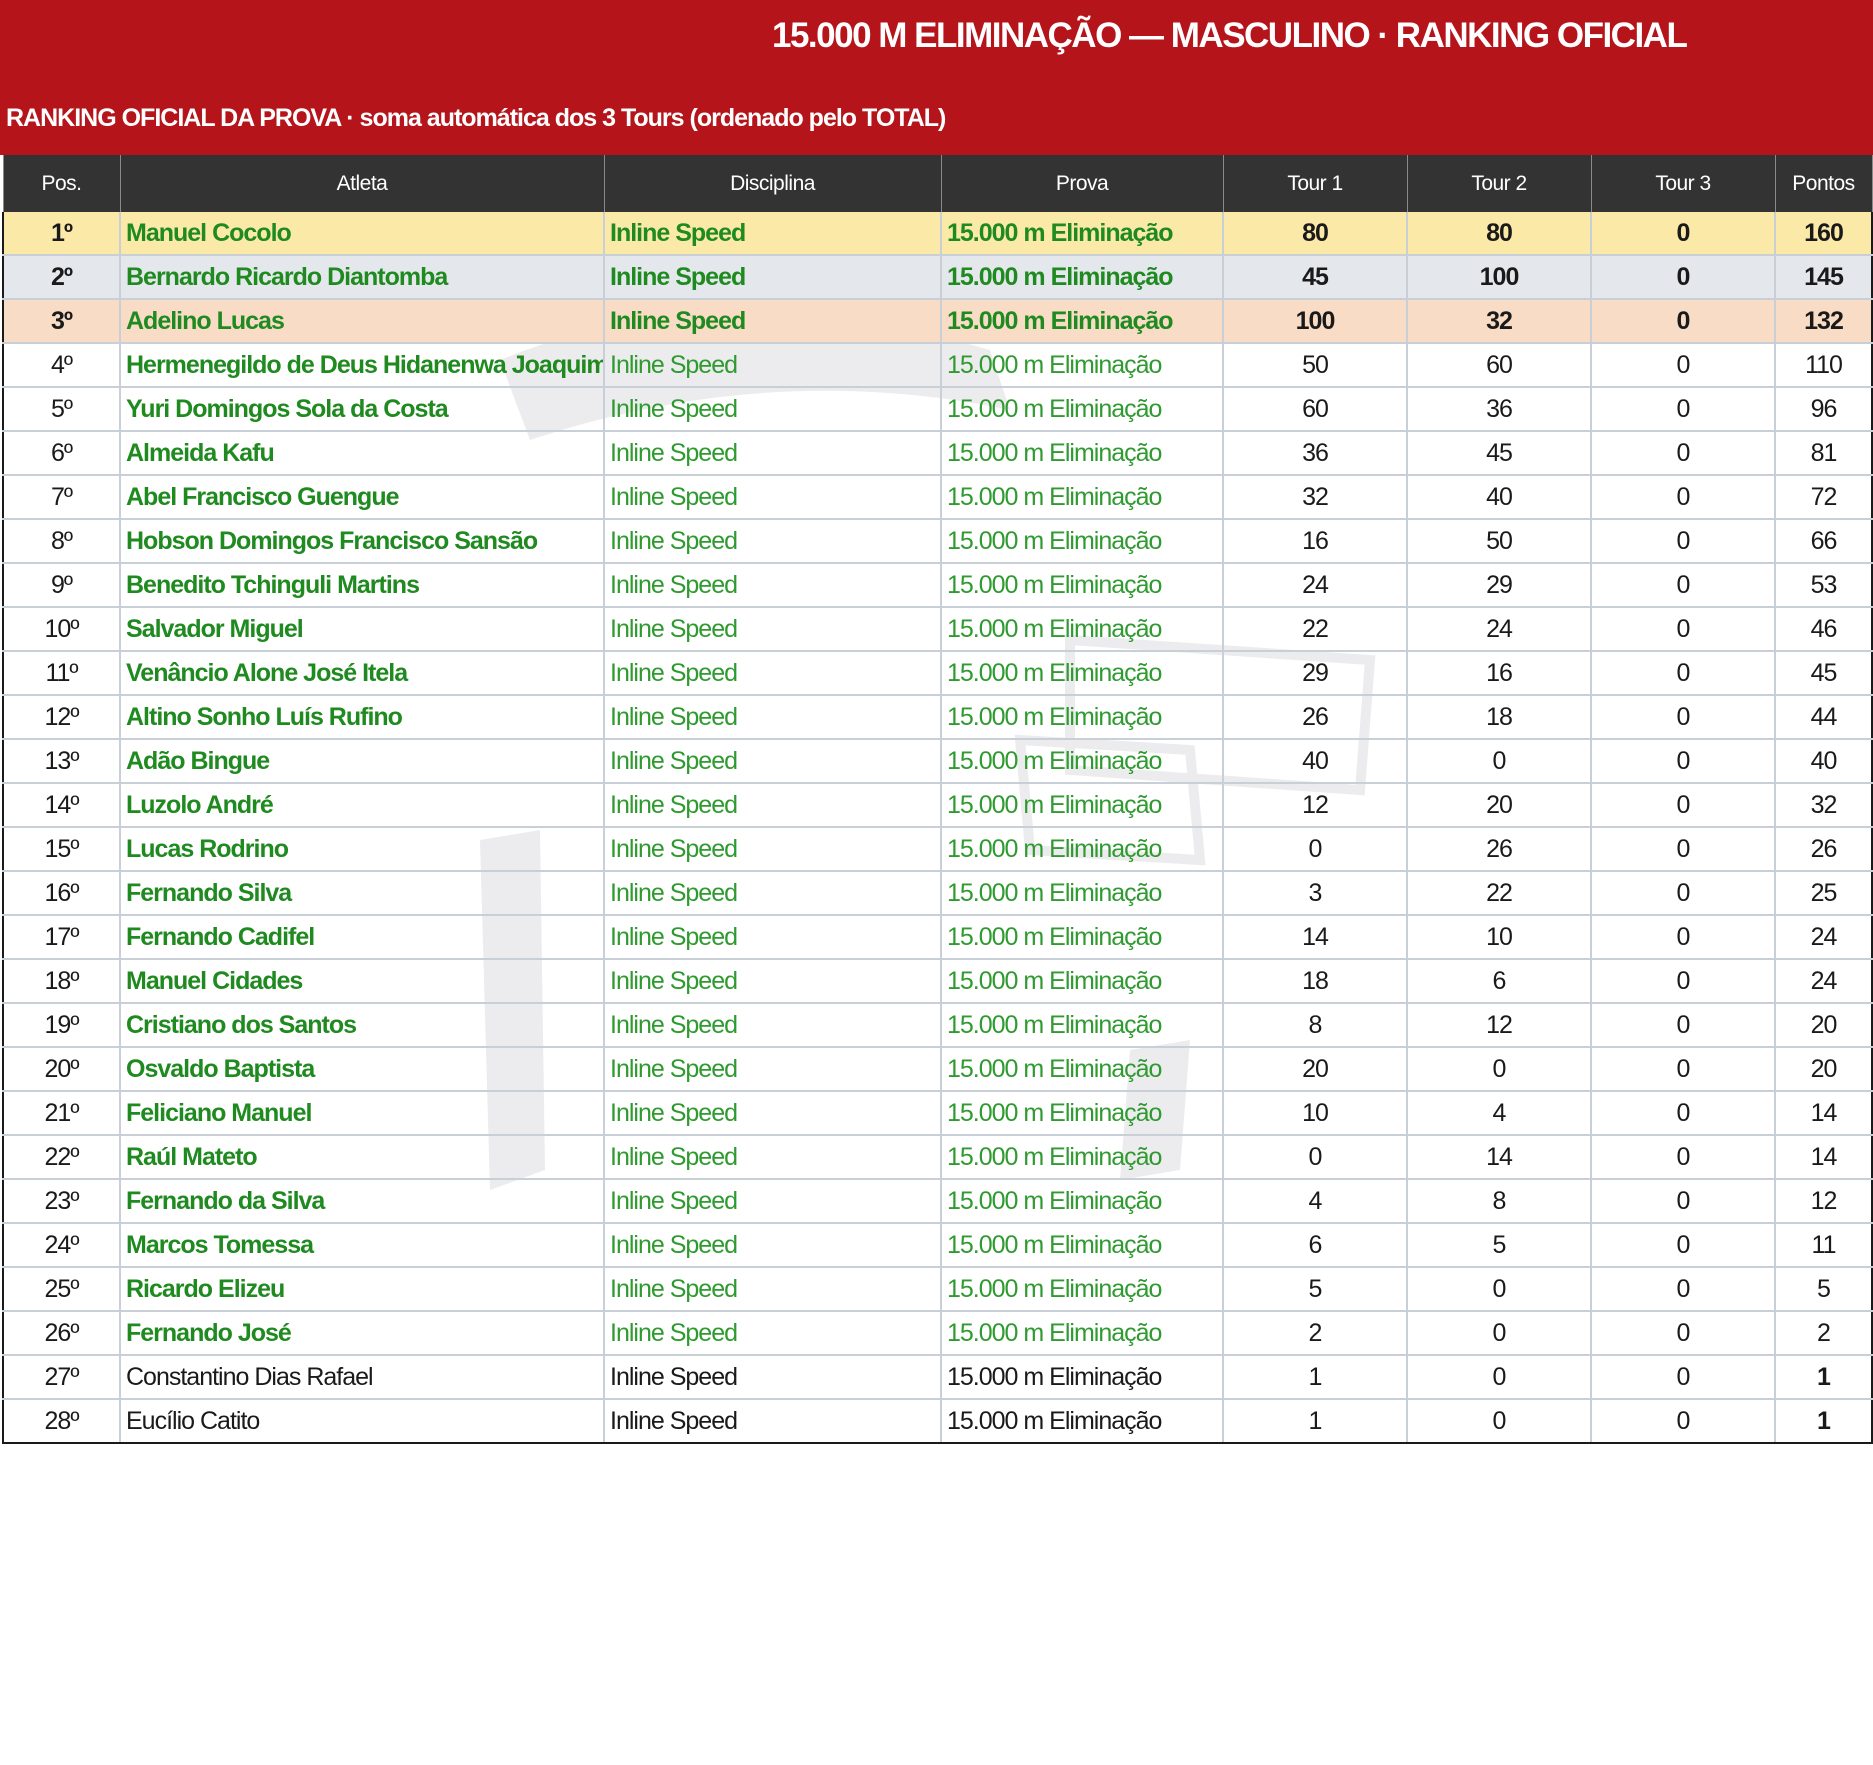 Image resolution: width=1873 pixels, height=1765 pixels. I want to click on athlete-cell: Hermenegildo de Deus Hidanenwa Joaquim, so click(362, 365).